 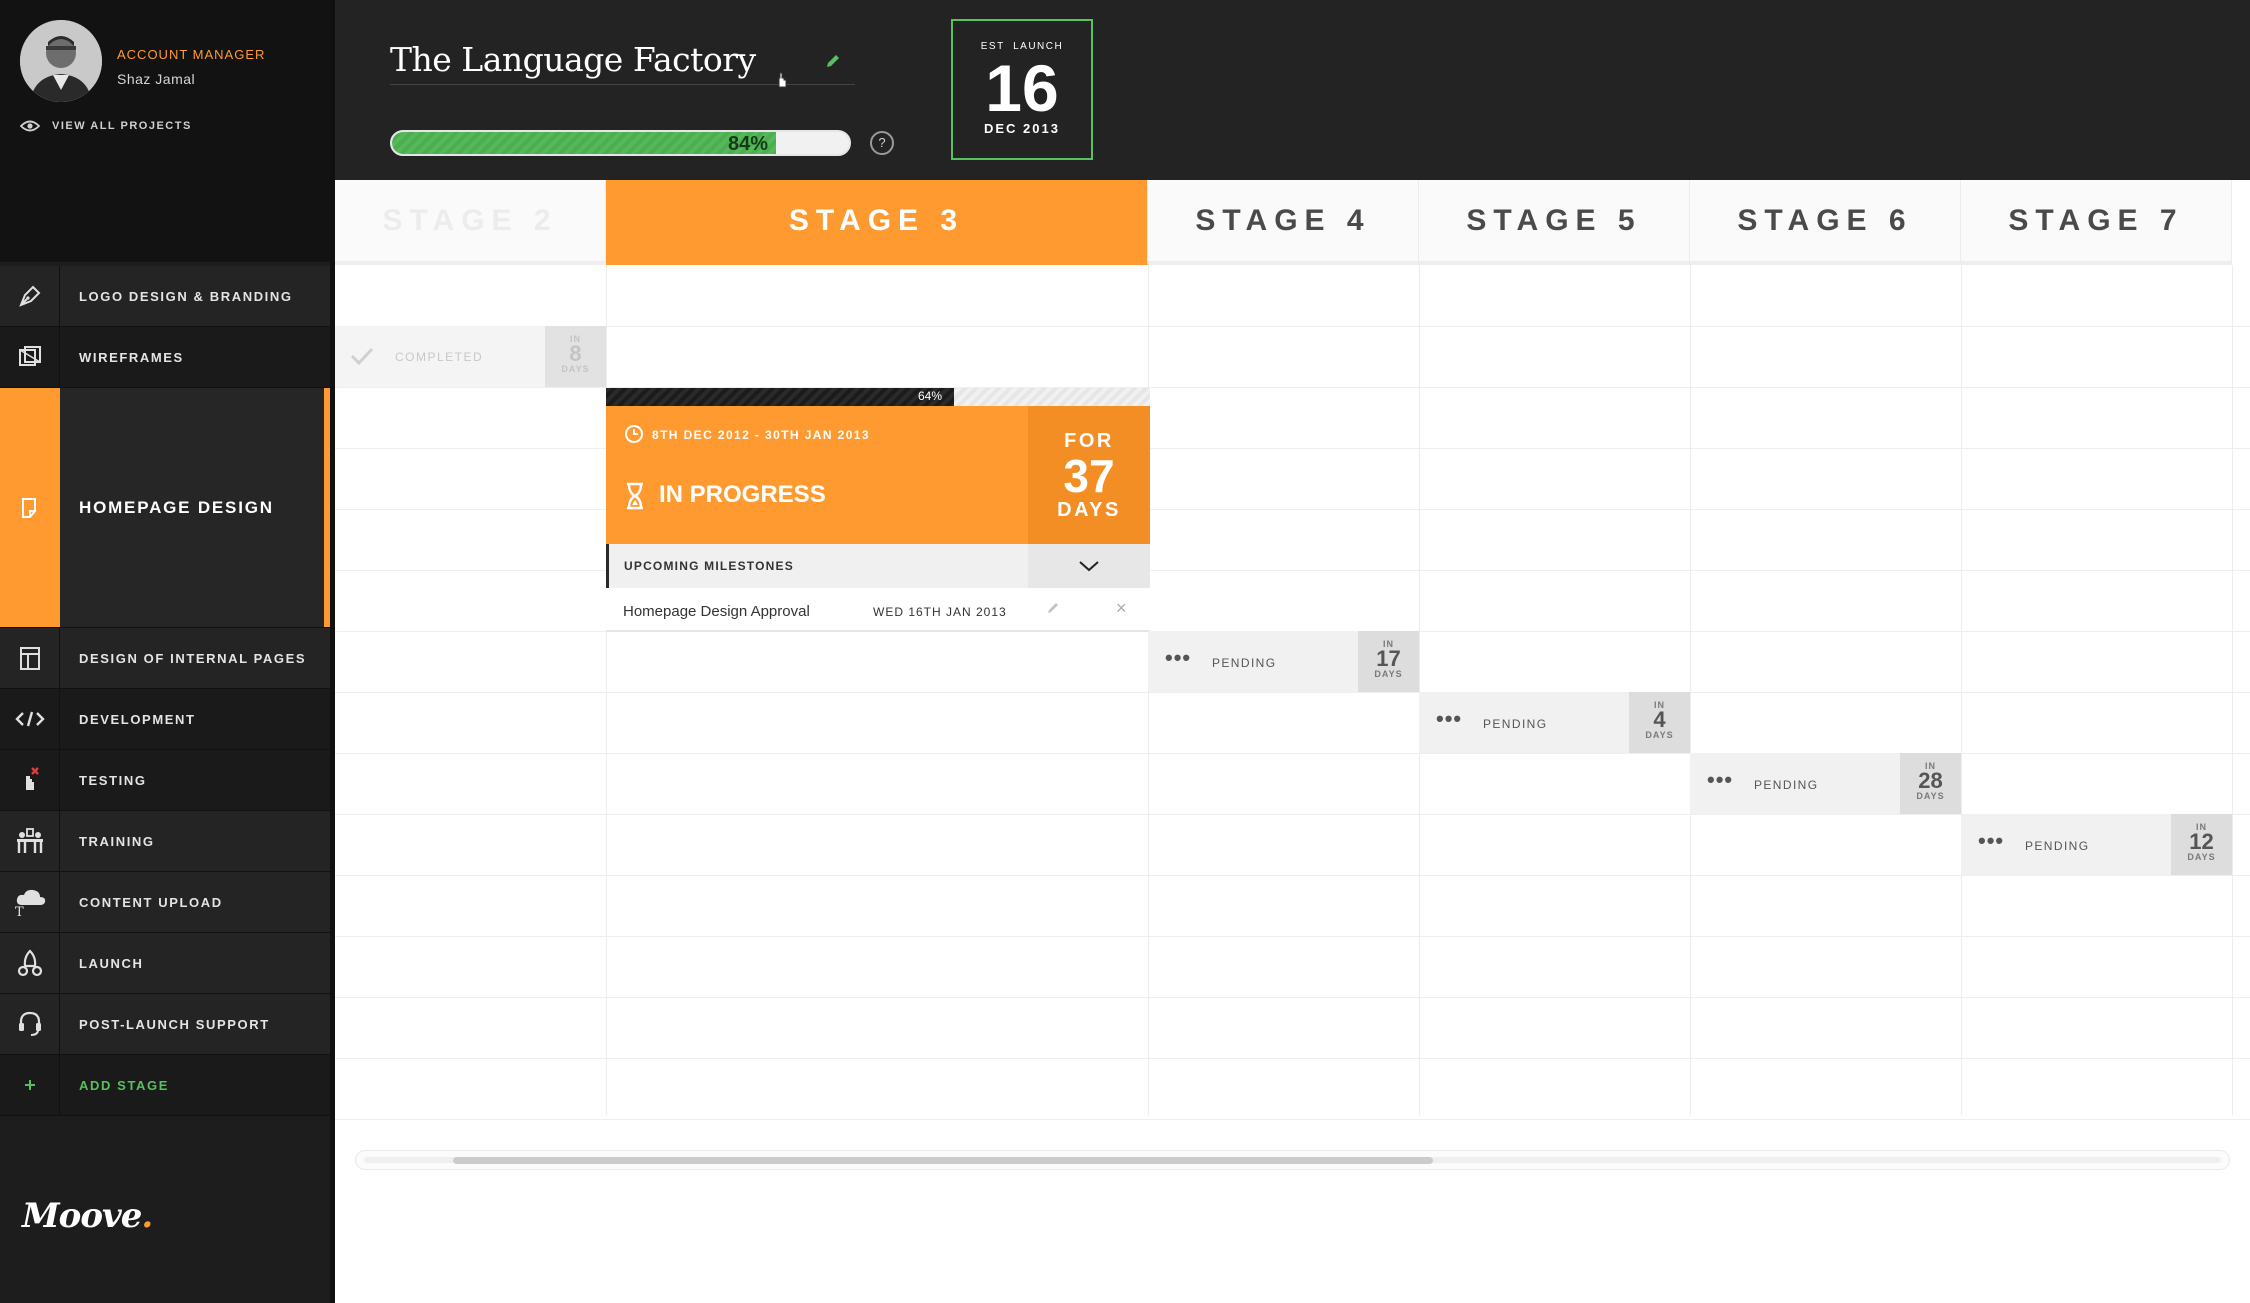 I want to click on chevron-down-icon, so click(x=1089, y=566).